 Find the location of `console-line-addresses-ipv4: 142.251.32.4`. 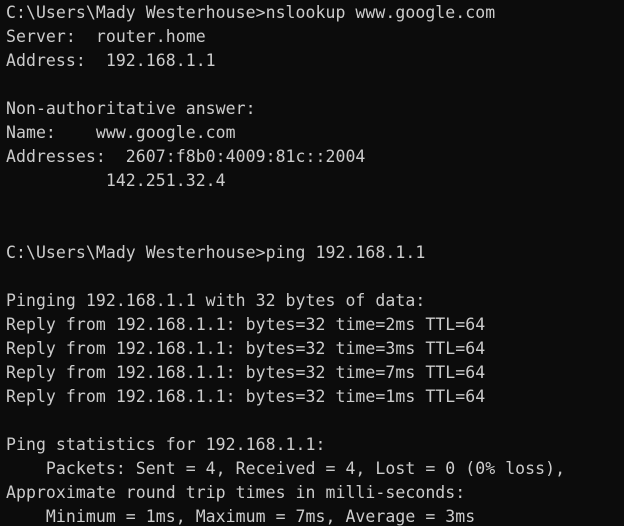

console-line-addresses-ipv4: 142.251.32.4 is located at coordinates (116, 180).